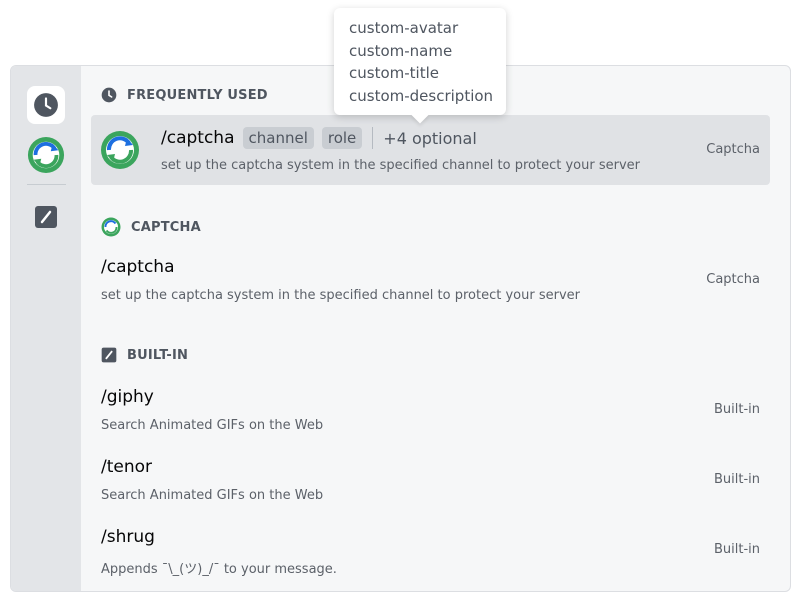 The image size is (795, 601). Describe the element at coordinates (46, 328) in the screenshot. I see `category-rail` at that location.